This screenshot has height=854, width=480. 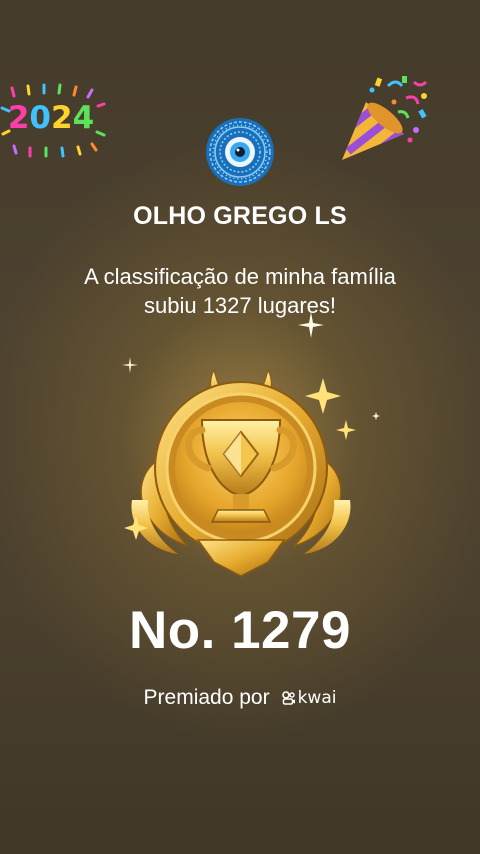 I want to click on rank-message-line: A classificação de minha família, so click(x=240, y=276).